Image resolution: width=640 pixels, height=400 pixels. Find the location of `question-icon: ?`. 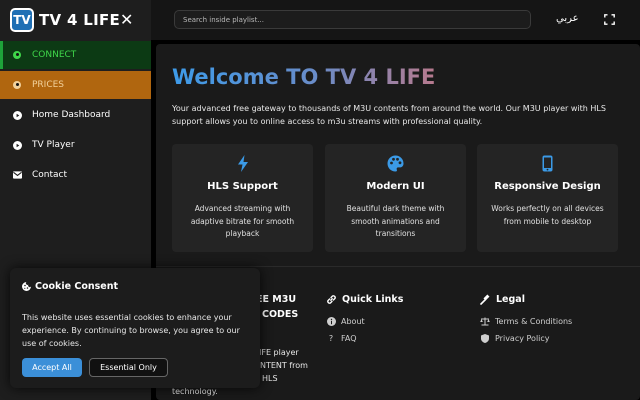

question-icon: ? is located at coordinates (331, 338).